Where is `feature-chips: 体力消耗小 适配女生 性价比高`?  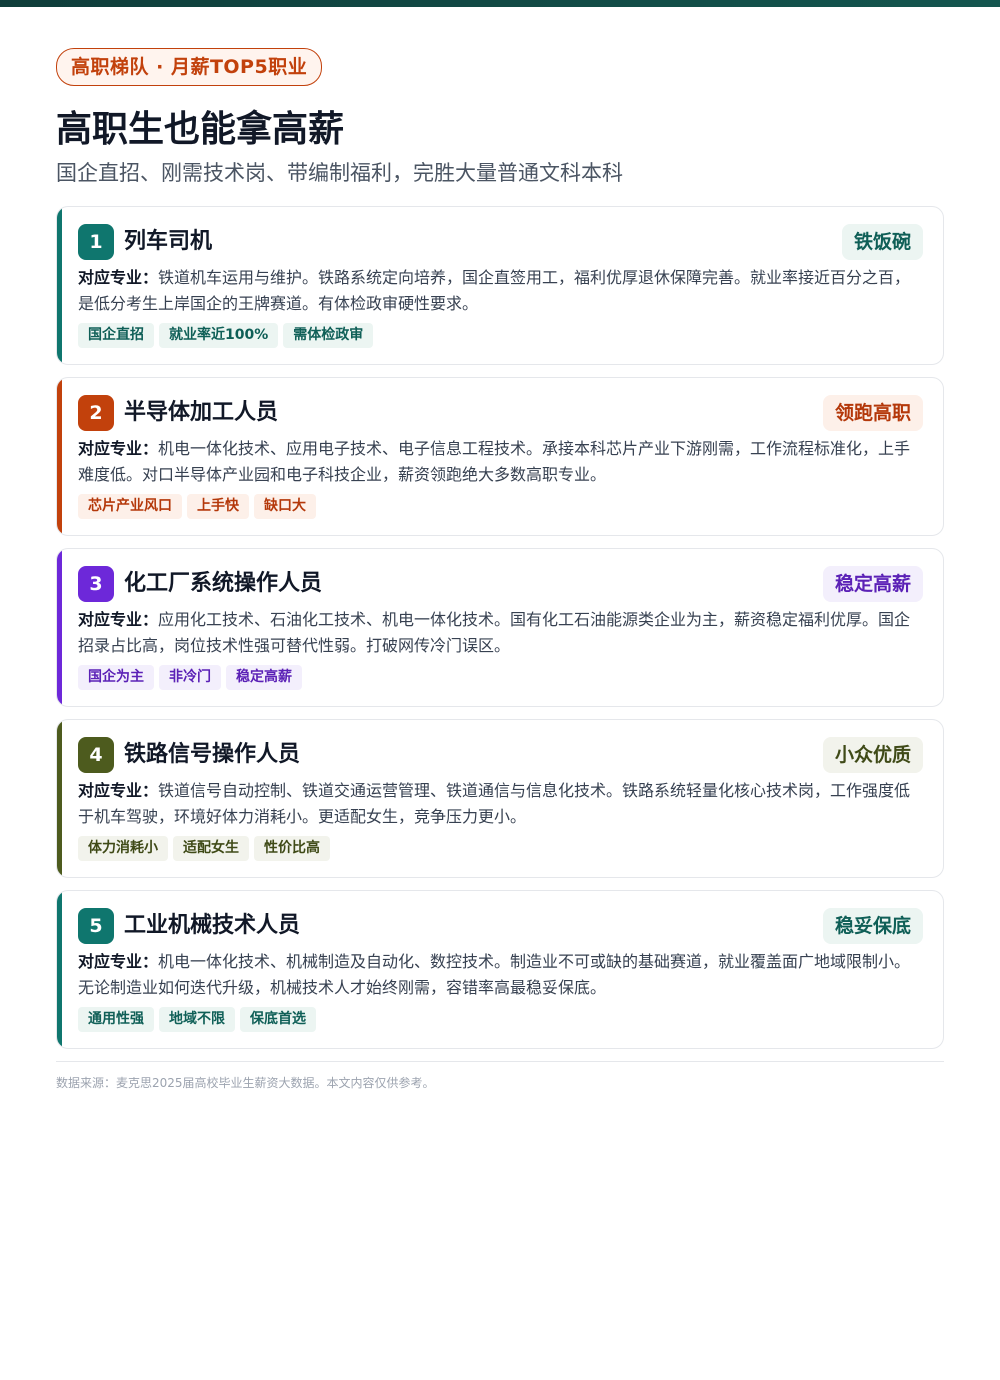
feature-chips: 体力消耗小 适配女生 性价比高 is located at coordinates (206, 848).